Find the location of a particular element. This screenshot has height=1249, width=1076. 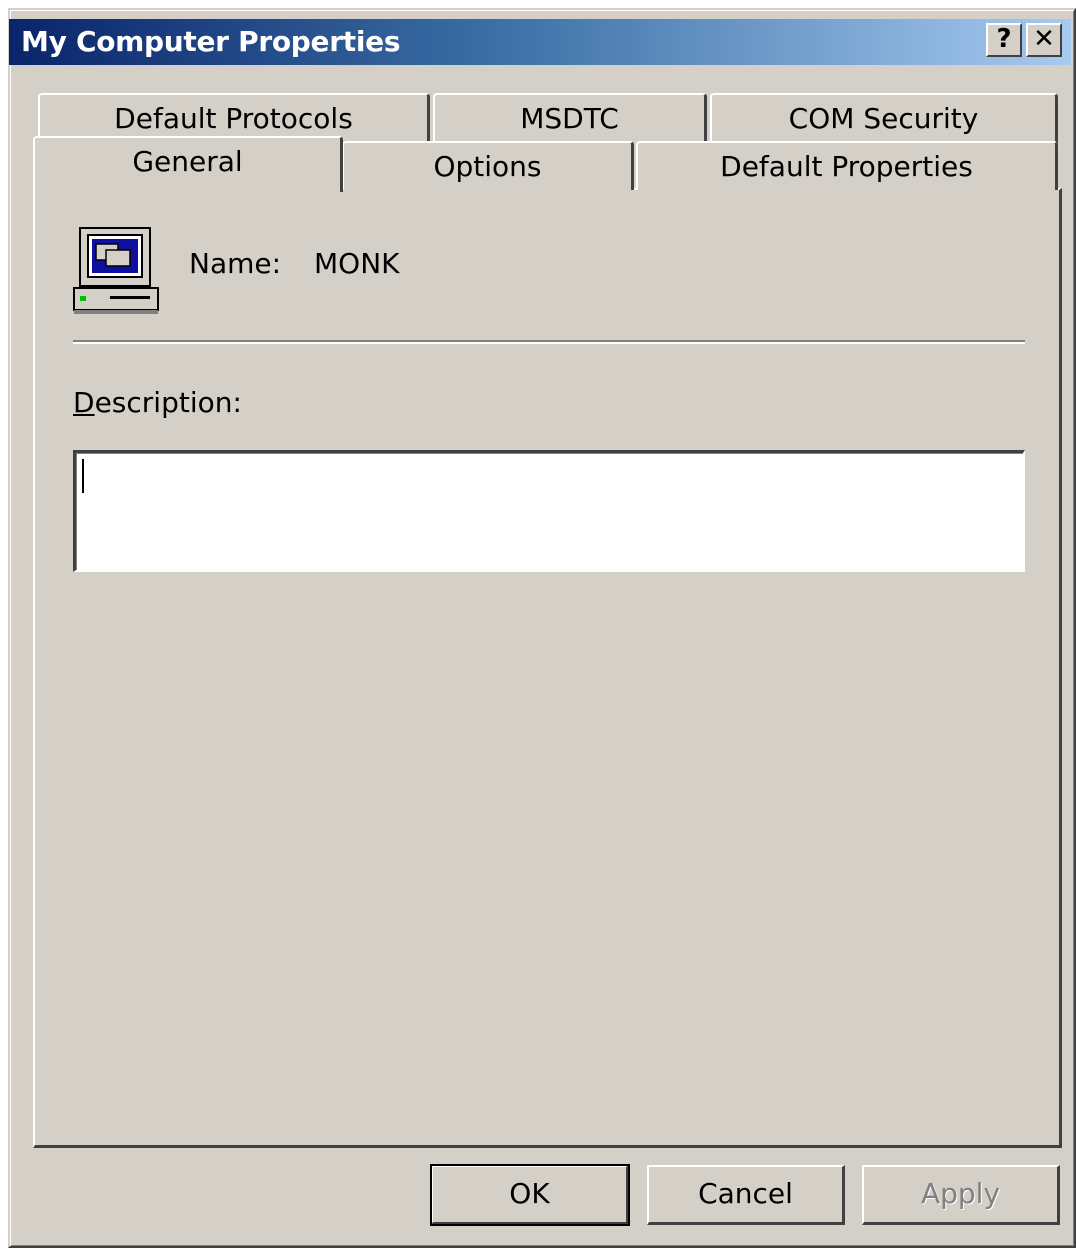

tab-com-security: COM Security is located at coordinates (884, 118).